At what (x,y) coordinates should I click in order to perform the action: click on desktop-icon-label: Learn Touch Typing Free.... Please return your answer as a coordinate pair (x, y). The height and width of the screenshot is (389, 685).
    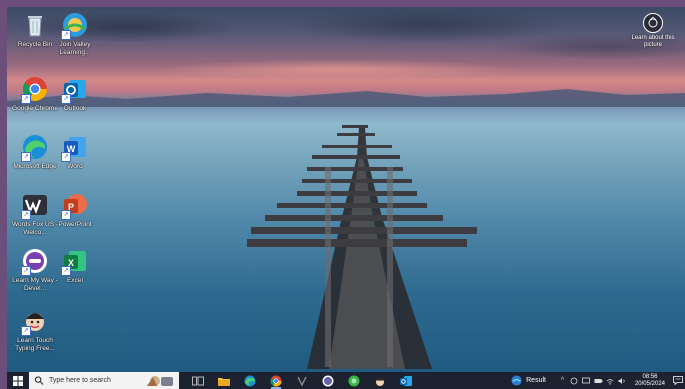
    Looking at the image, I should click on (35, 344).